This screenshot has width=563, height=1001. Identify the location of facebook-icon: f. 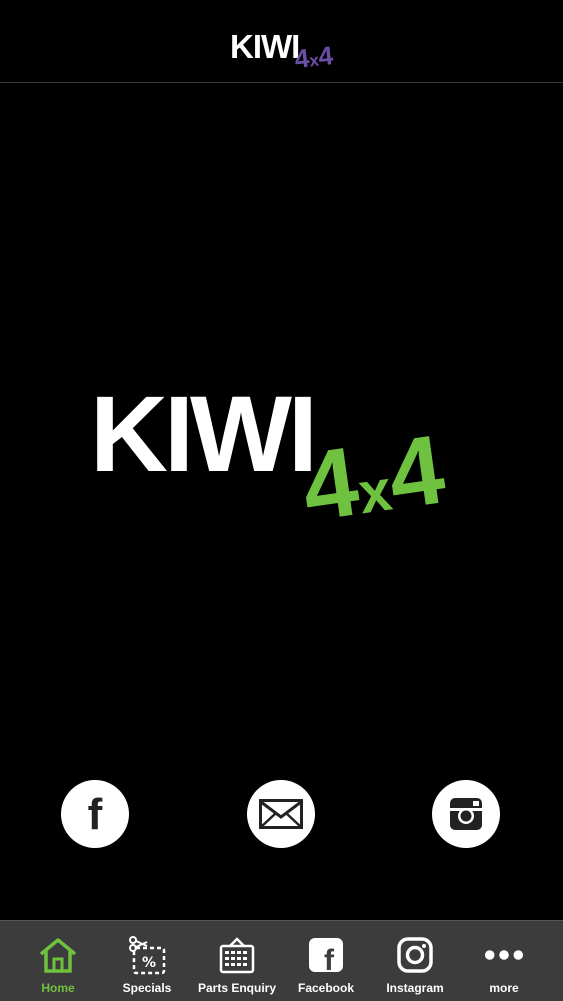
(95, 814).